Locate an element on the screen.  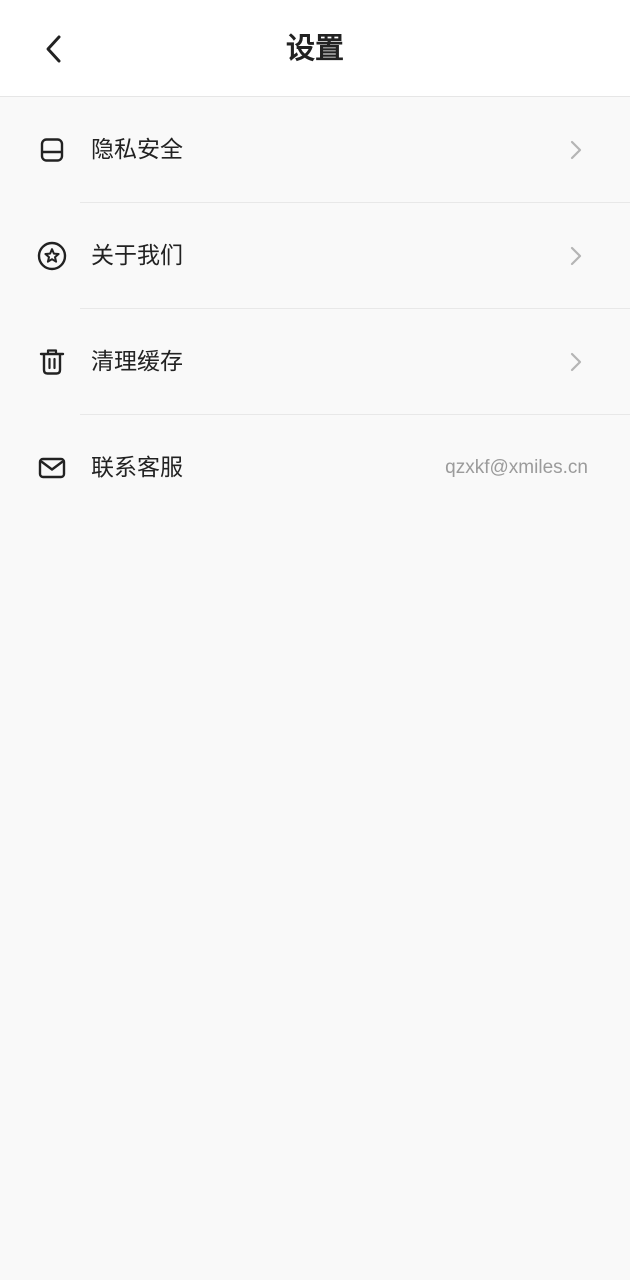
back-button is located at coordinates (54, 49).